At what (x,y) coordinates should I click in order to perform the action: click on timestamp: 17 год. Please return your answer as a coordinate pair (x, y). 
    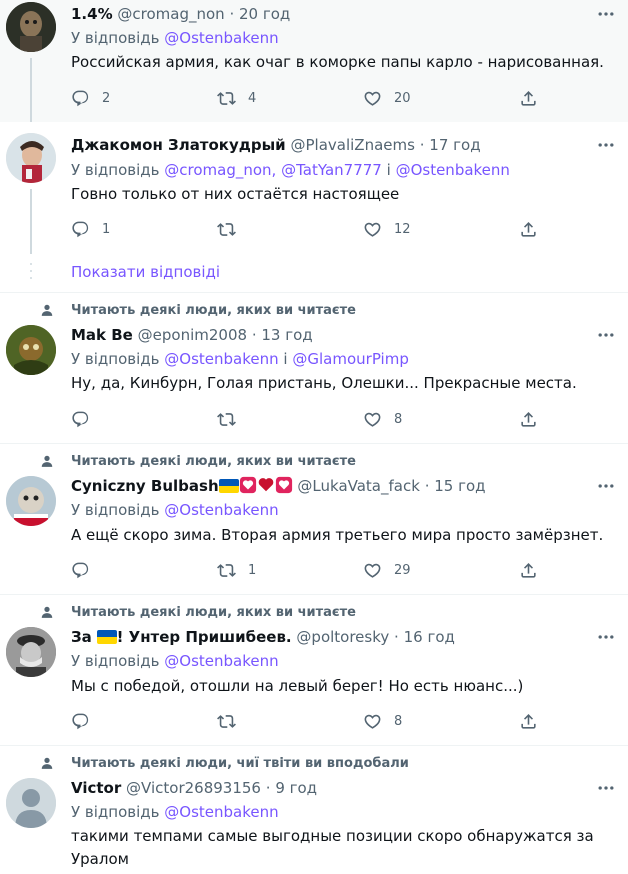
    Looking at the image, I should click on (454, 145).